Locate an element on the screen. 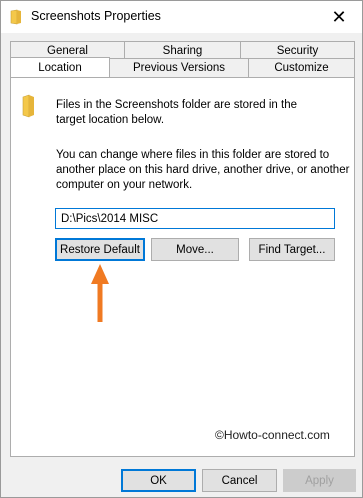  restore-default-button: Restore Default is located at coordinates (100, 249).